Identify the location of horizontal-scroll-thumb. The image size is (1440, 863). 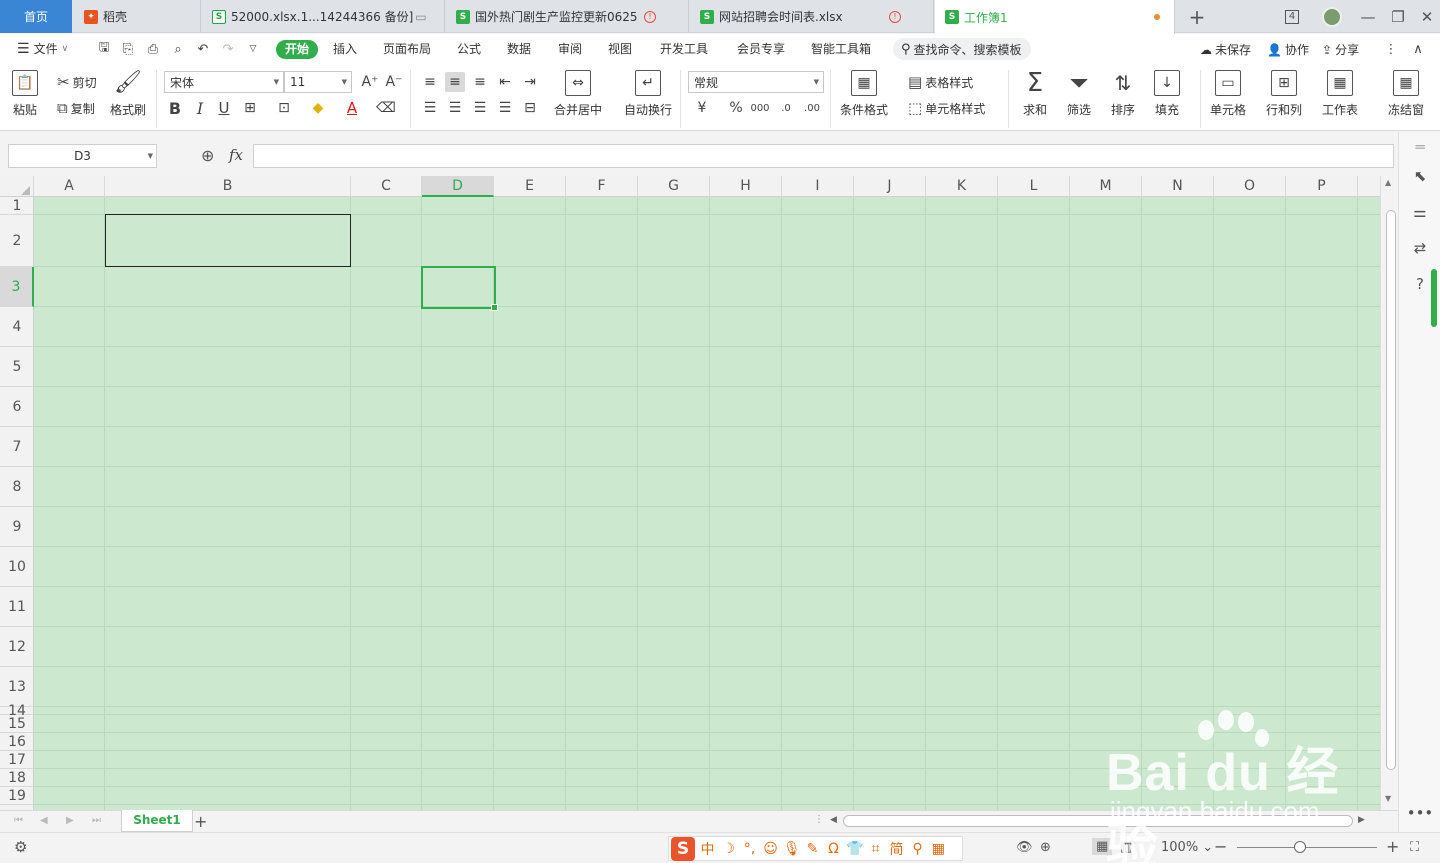
(1098, 821).